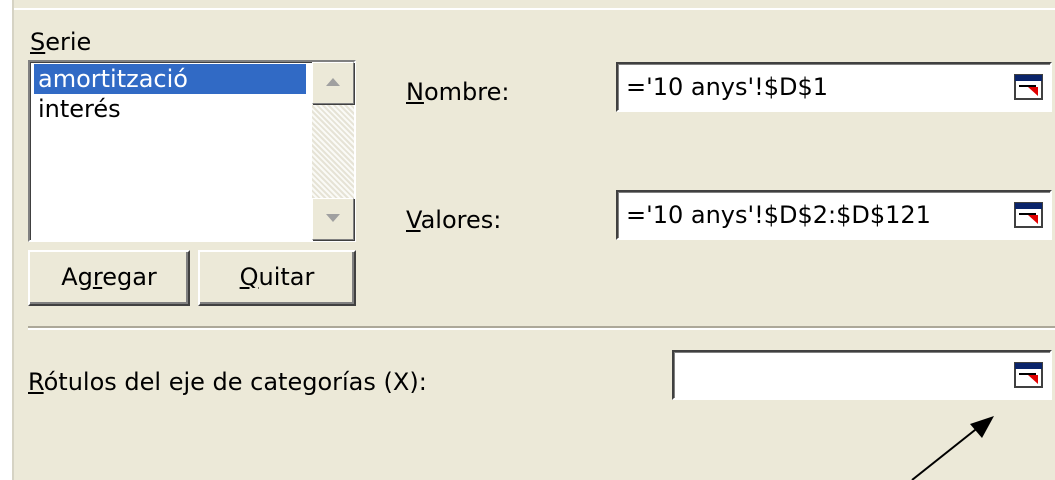 The width and height of the screenshot is (1055, 480). Describe the element at coordinates (277, 278) in the screenshot. I see `quitar-button: Quitar` at that location.